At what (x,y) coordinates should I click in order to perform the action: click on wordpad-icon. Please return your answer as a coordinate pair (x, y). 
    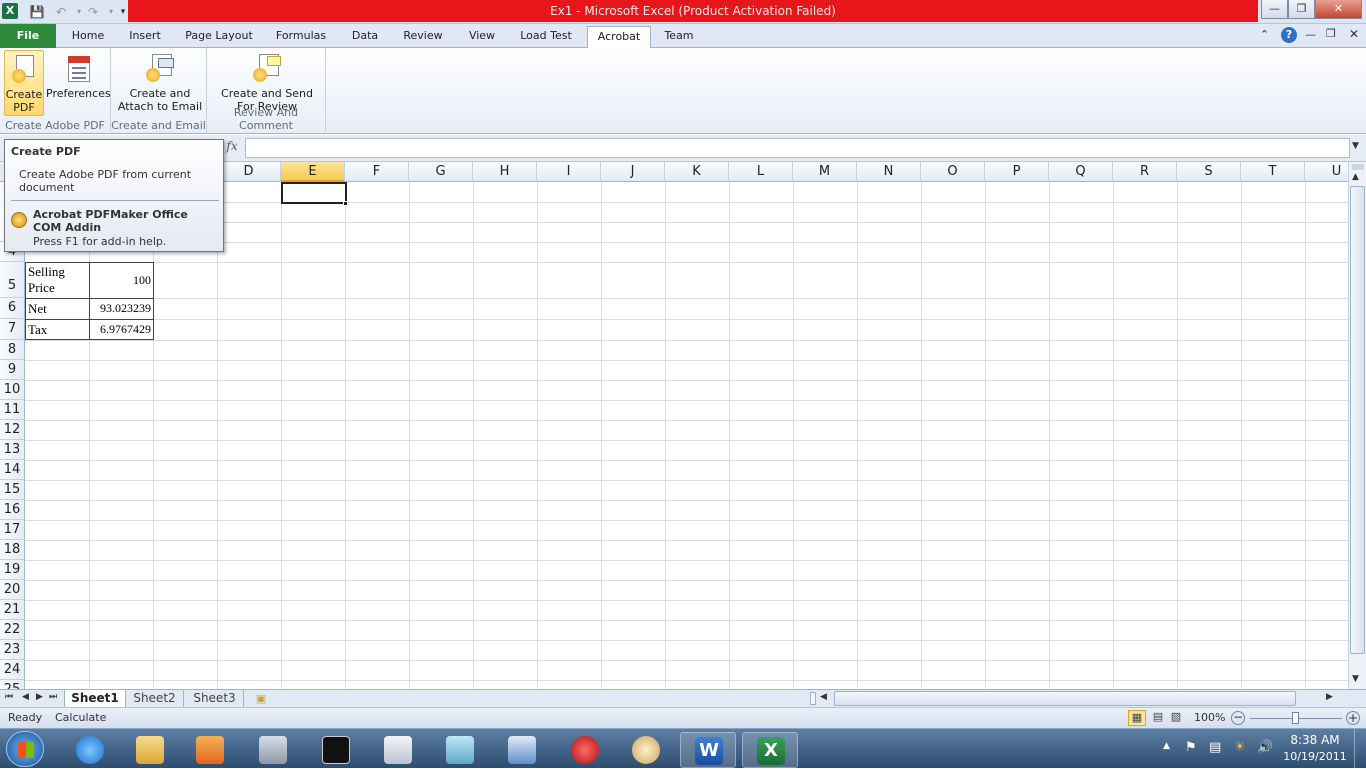
    Looking at the image, I should click on (522, 750).